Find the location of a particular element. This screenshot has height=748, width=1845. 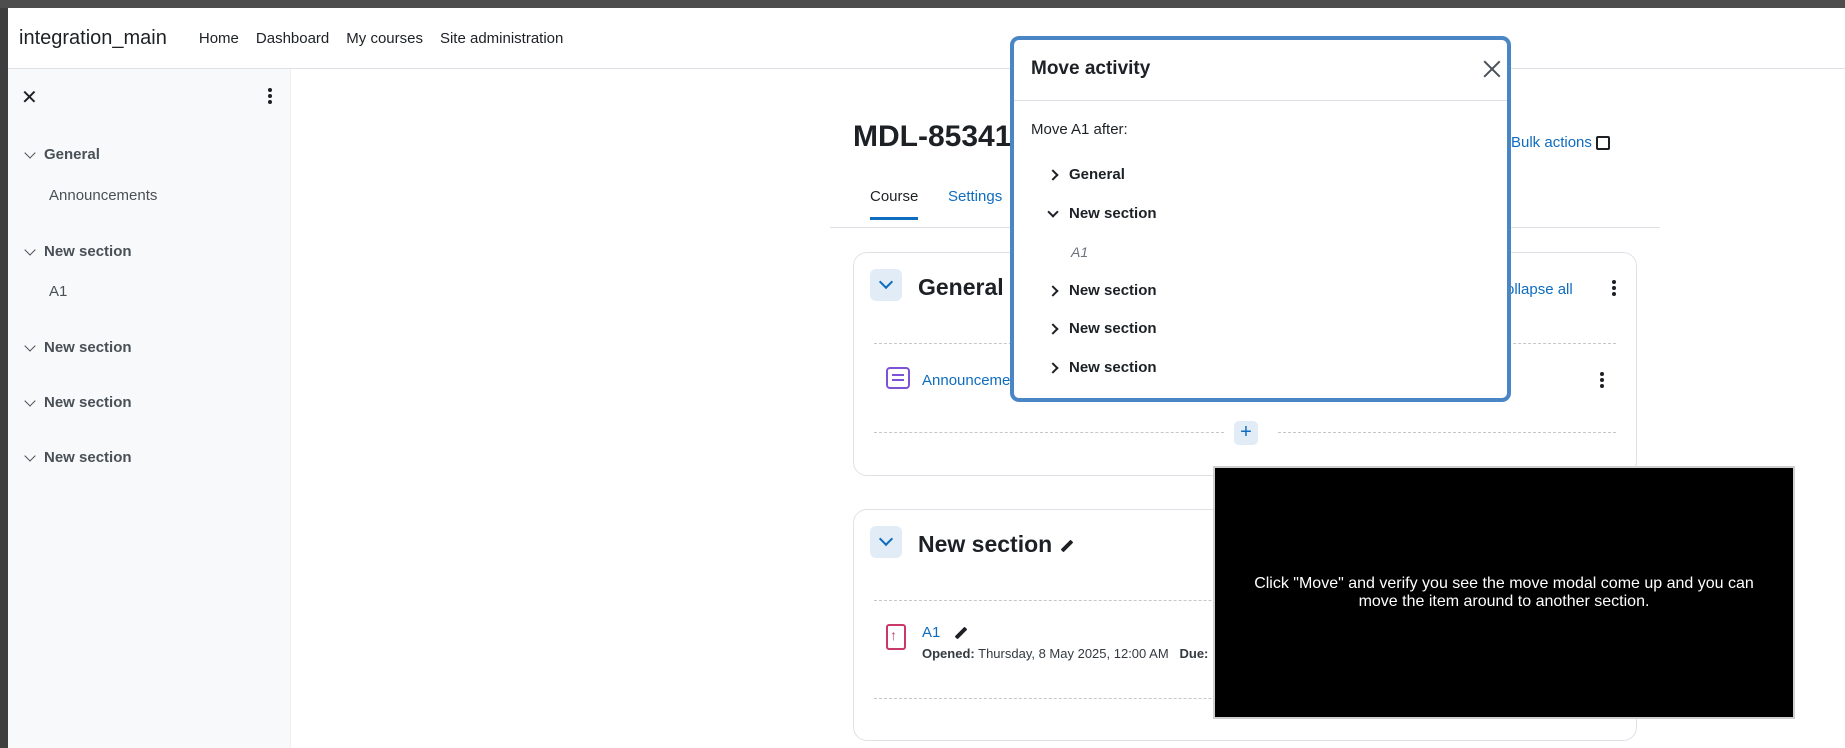

due-label: Due: is located at coordinates (1194, 653).